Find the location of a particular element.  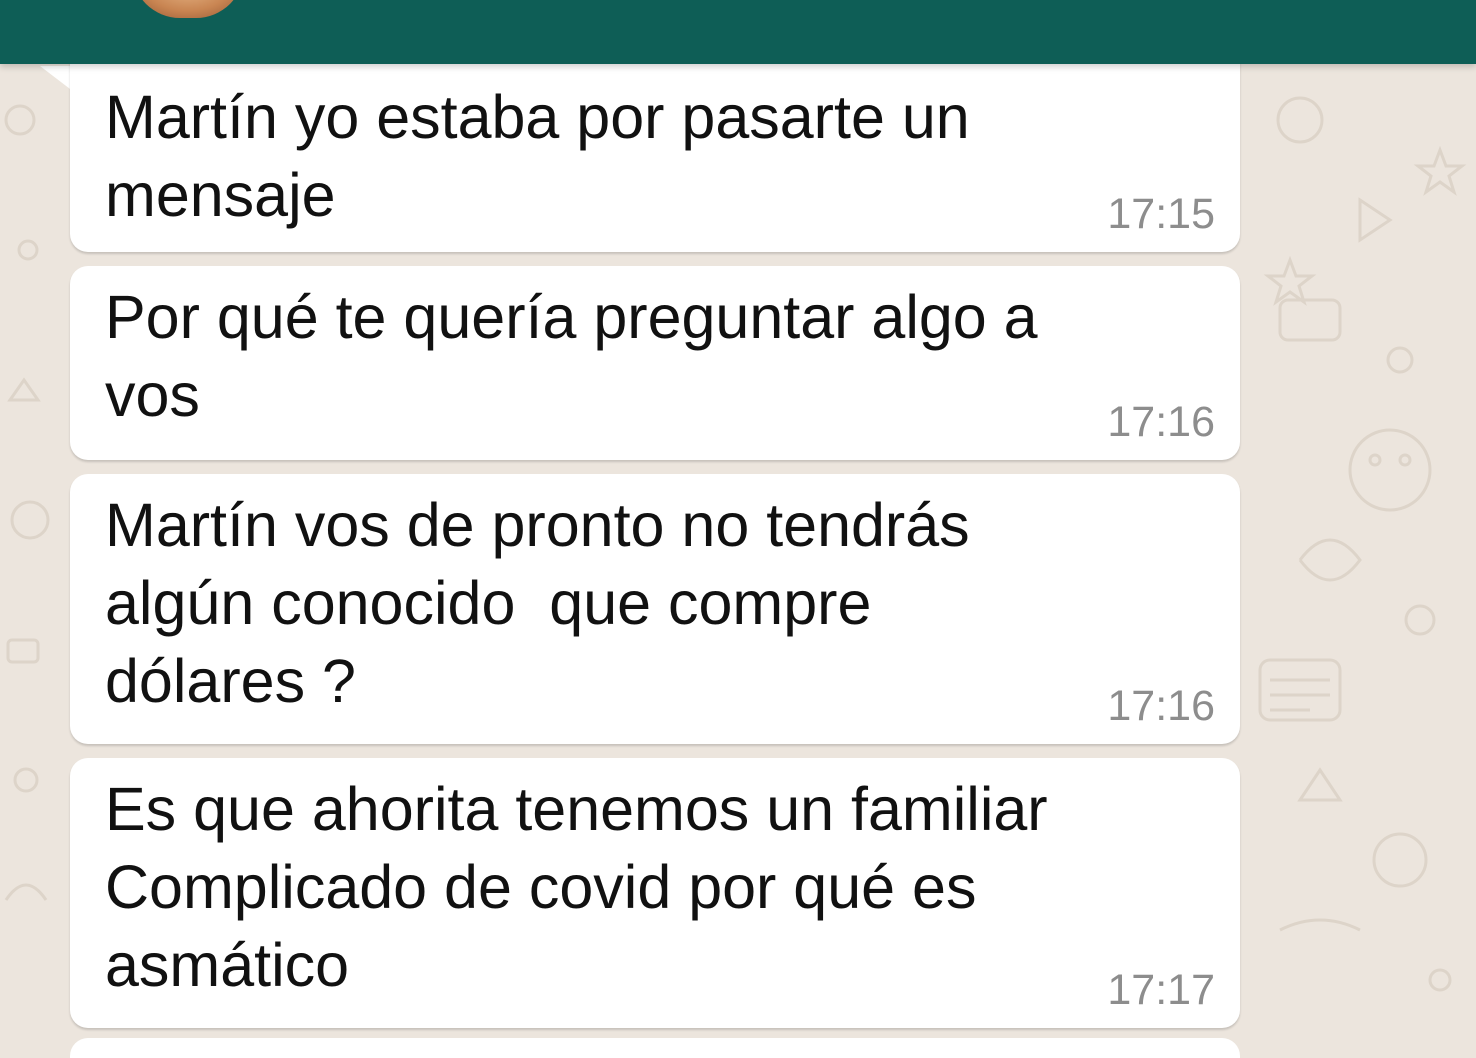

bubble-tail is located at coordinates (57, 79).